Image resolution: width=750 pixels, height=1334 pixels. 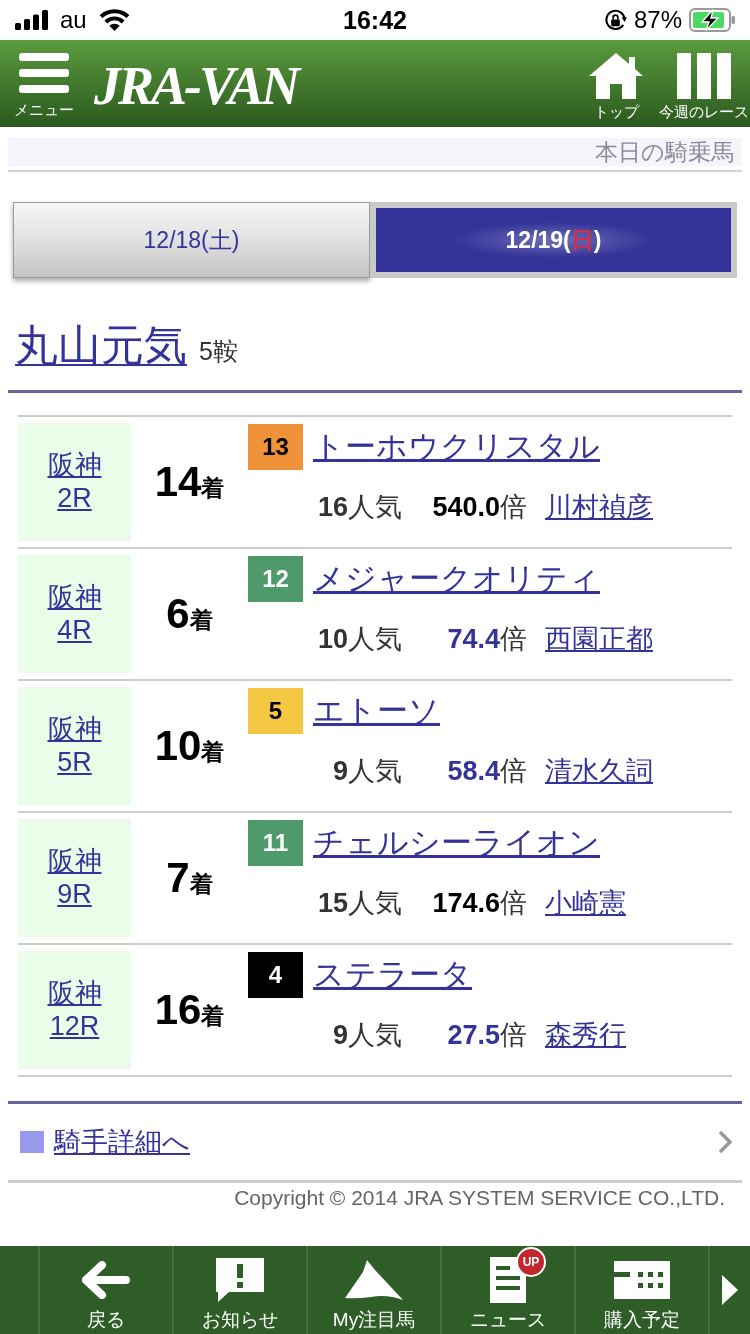 What do you see at coordinates (32, 1142) in the screenshot?
I see `square-bullet-icon` at bounding box center [32, 1142].